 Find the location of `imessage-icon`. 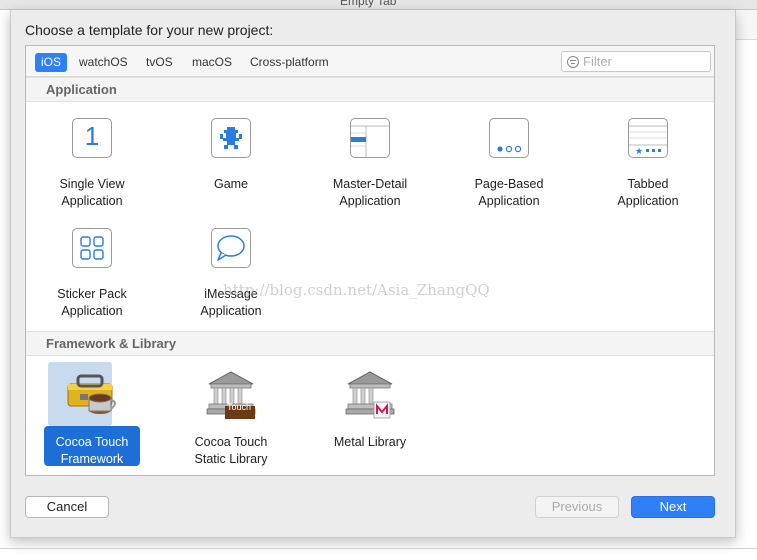

imessage-icon is located at coordinates (231, 248).